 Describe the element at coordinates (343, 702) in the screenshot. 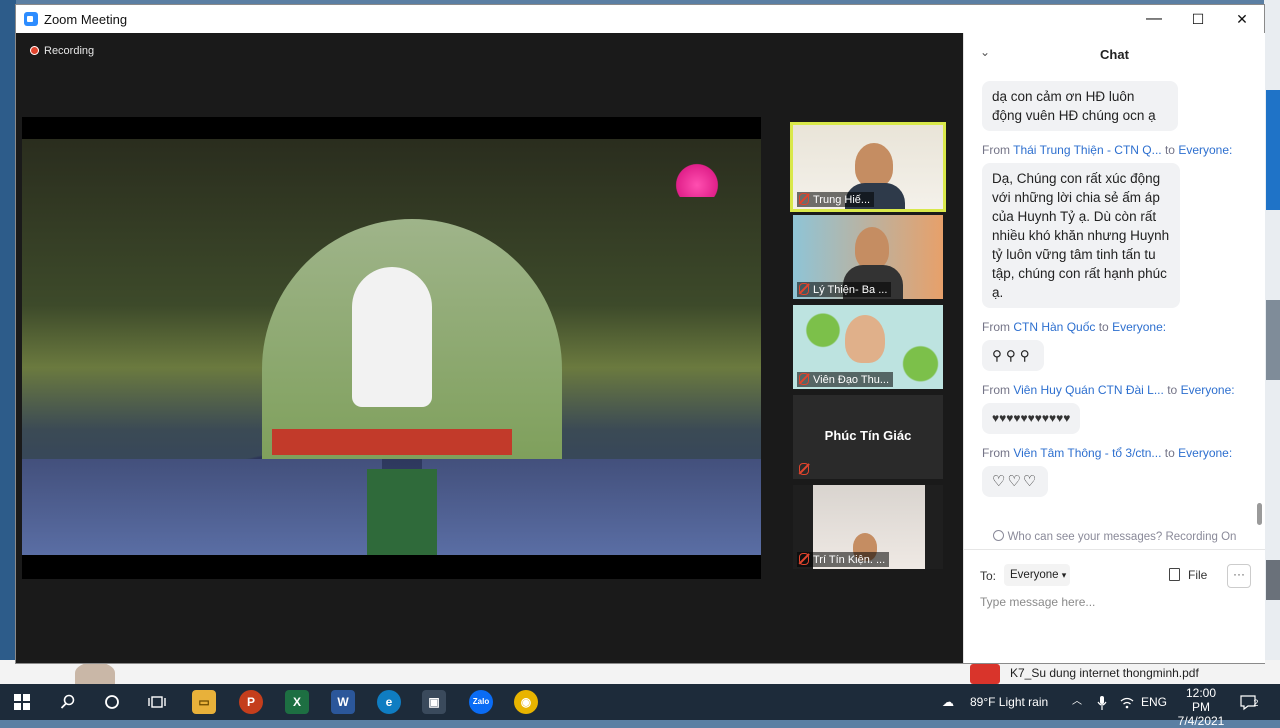

I see `word-icon: W` at that location.